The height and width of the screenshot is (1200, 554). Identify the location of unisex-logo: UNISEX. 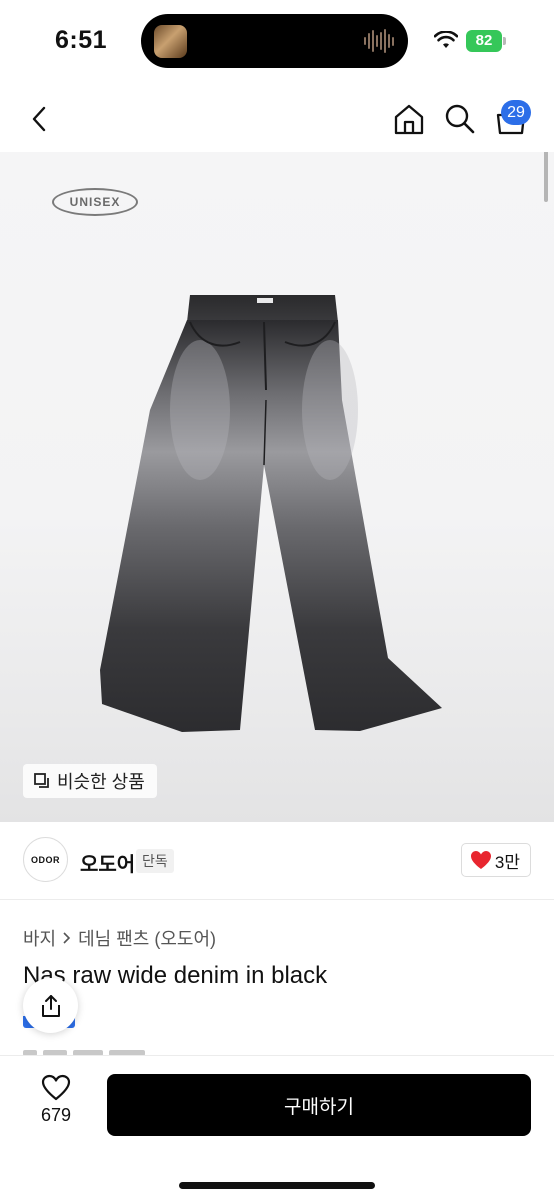
(95, 202).